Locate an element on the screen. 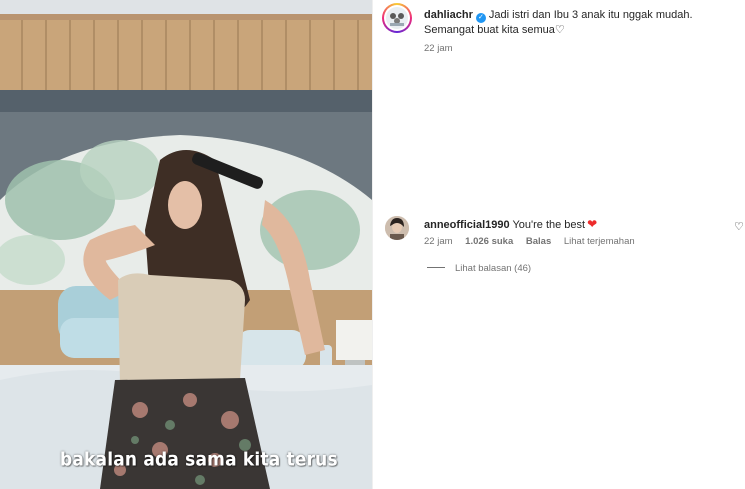 Image resolution: width=745 pixels, height=489 pixels. video-caption-overlay: bakalan ada sama kita terus is located at coordinates (199, 460).